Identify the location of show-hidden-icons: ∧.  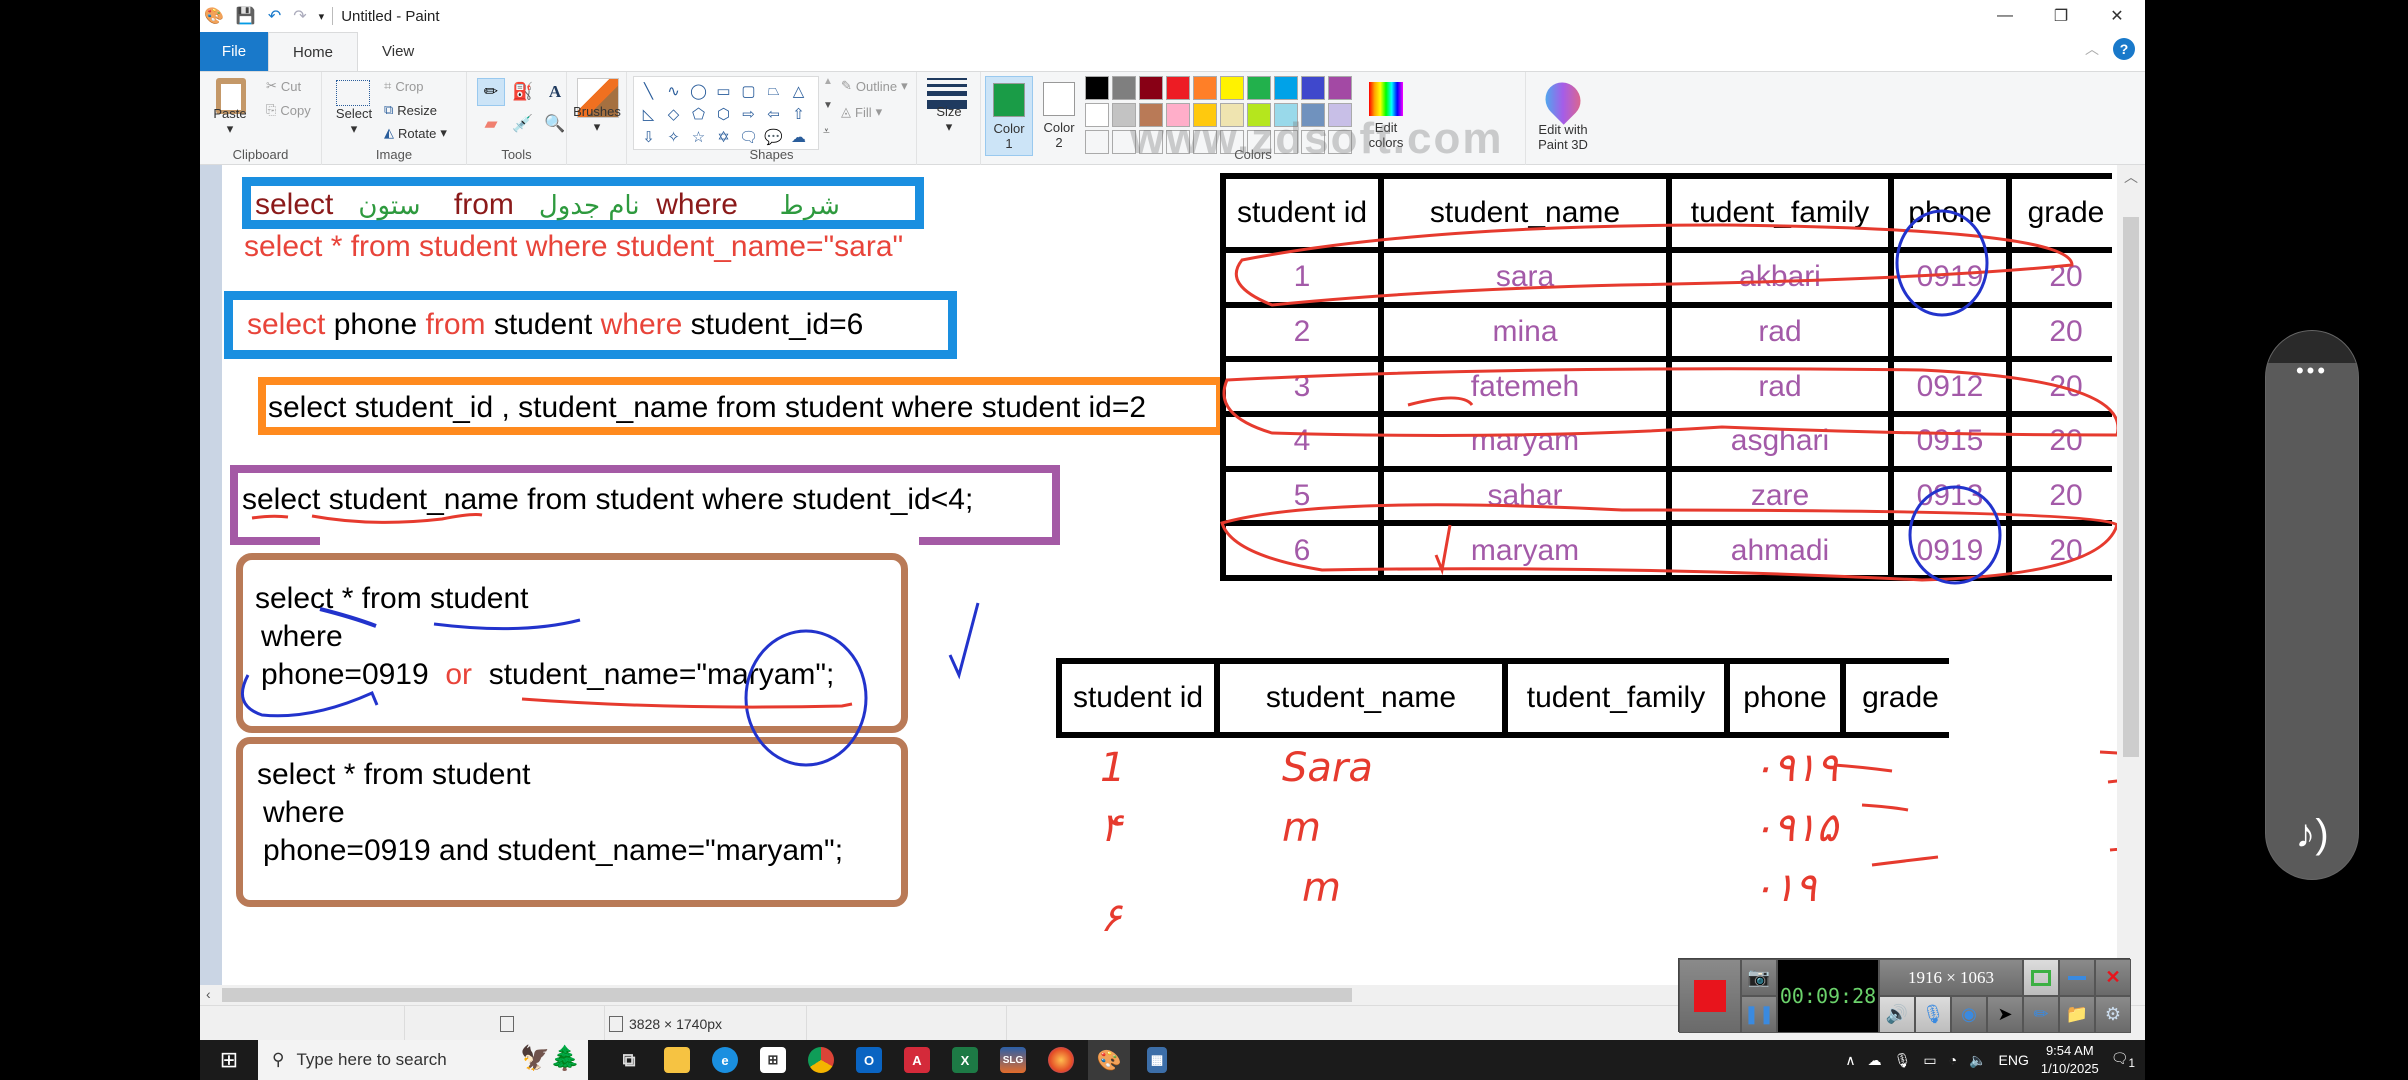
(1850, 1060).